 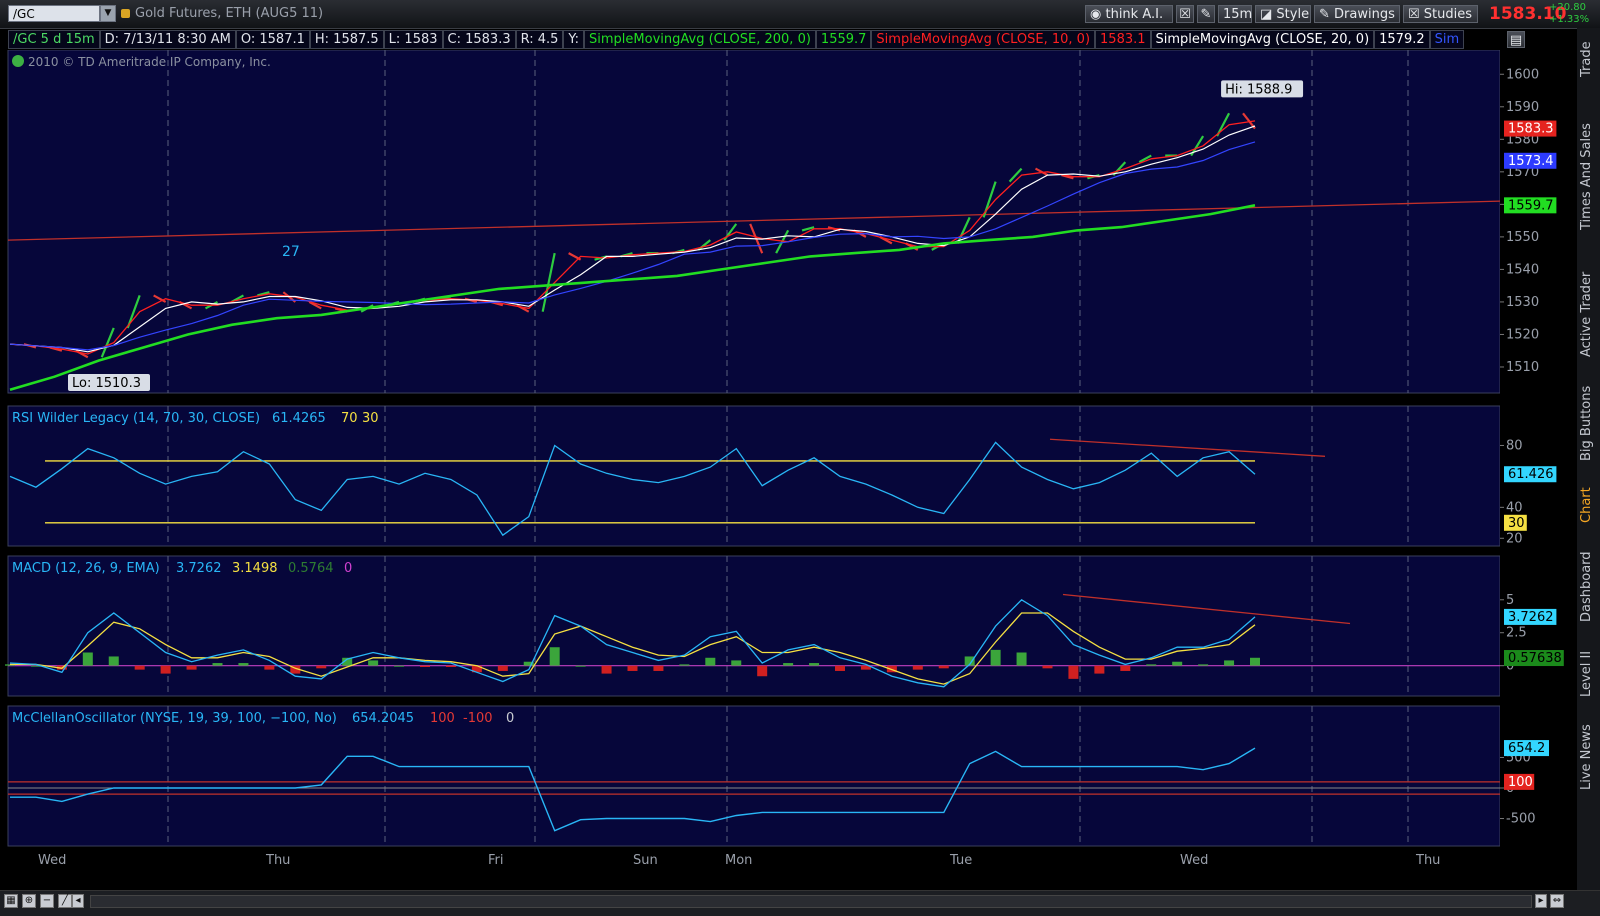 I want to click on hi-label: Hi: 1588.9, so click(x=1258, y=89).